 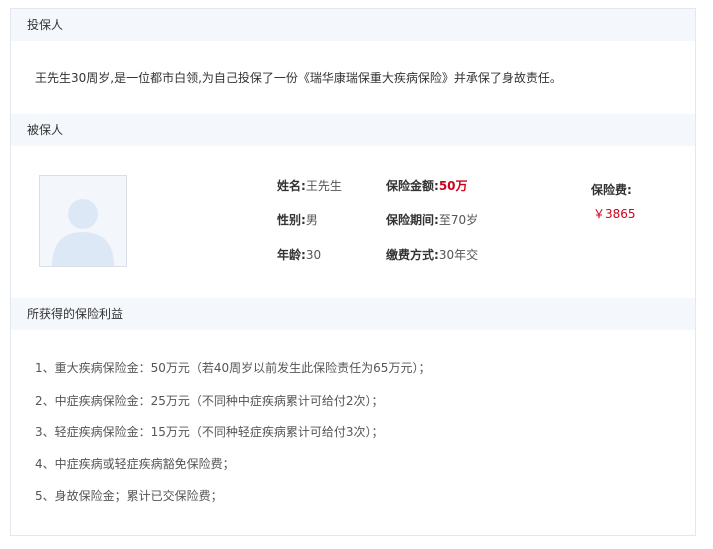 I want to click on insured-name: 姓名:王先生, so click(x=309, y=185).